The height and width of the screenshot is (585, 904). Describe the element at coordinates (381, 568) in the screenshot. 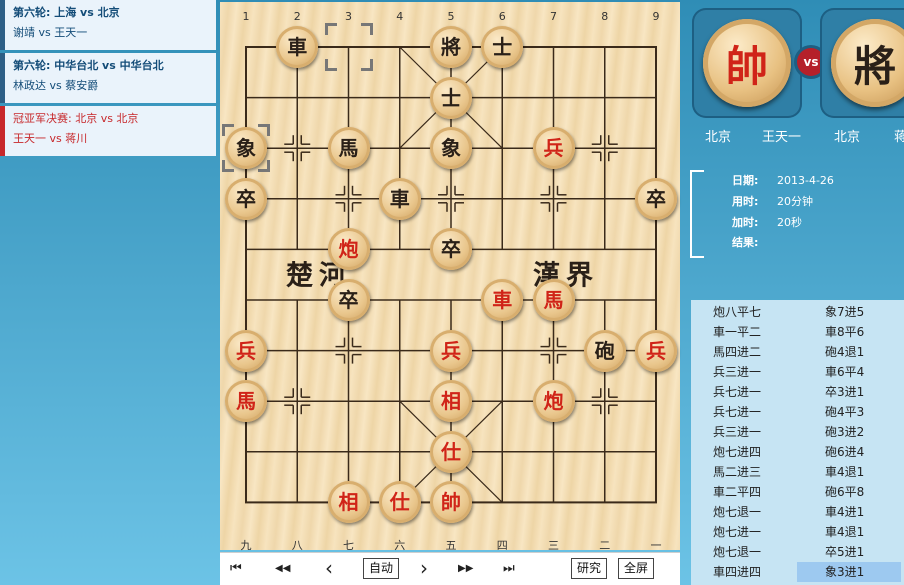

I see `auto-play-button: 自动` at that location.